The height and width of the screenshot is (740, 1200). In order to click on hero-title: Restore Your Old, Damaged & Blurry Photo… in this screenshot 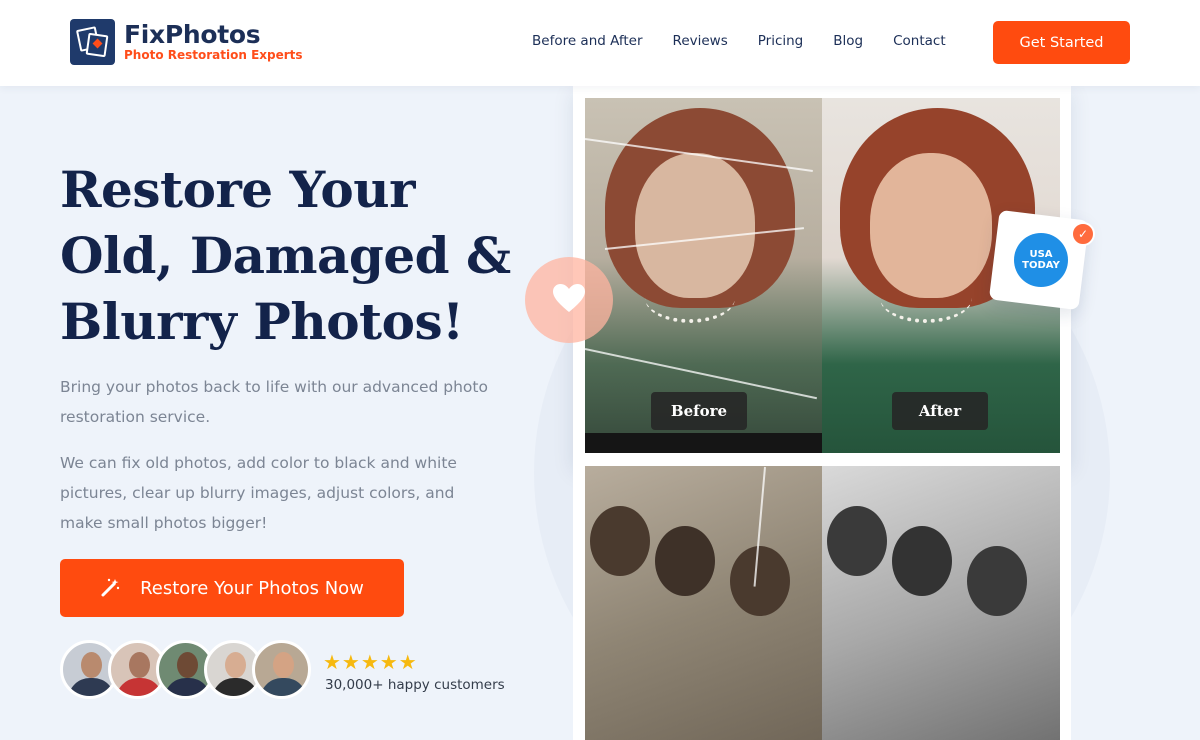, I will do `click(285, 255)`.